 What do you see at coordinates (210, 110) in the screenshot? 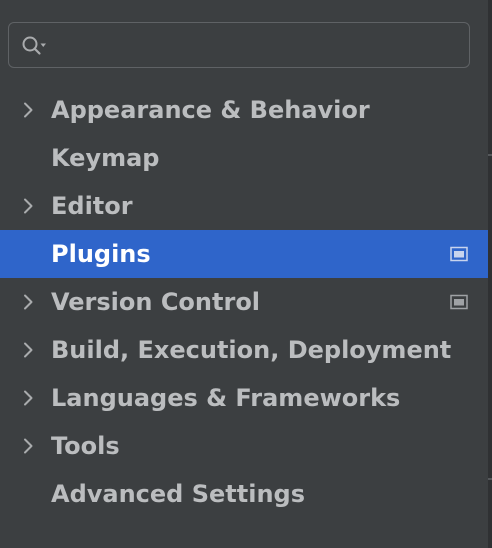
I see `tree-item-label: Appearance & Behavior` at bounding box center [210, 110].